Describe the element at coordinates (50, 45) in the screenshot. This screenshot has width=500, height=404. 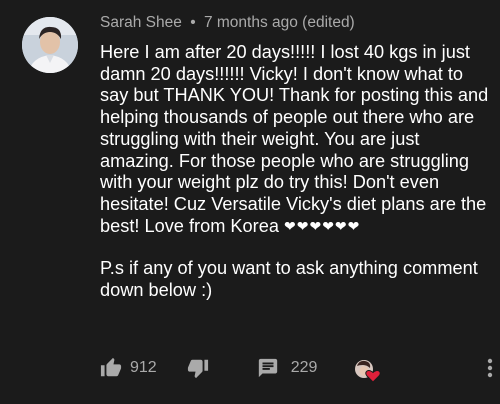
I see `author-avatar` at that location.